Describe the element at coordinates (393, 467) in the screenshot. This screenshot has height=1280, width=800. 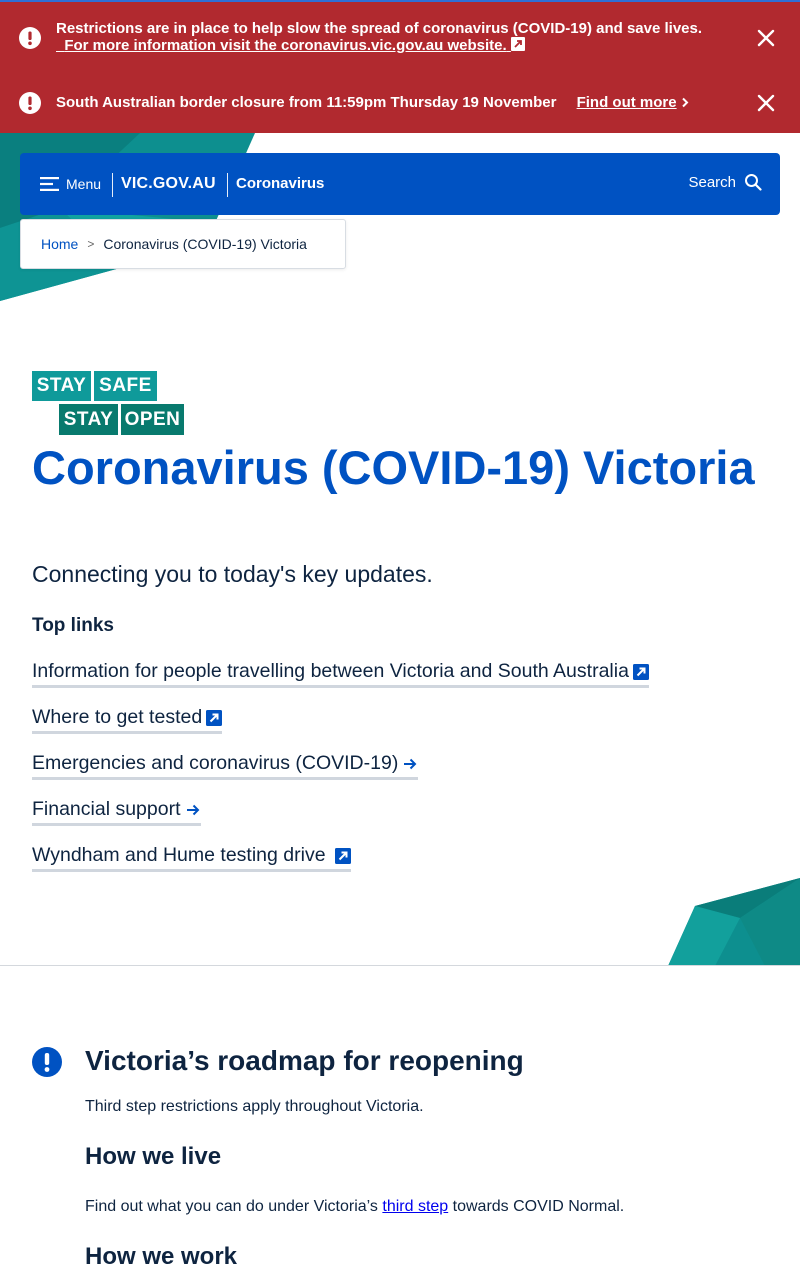
I see `page-title: Coronavirus (COVID-19) Victoria` at that location.